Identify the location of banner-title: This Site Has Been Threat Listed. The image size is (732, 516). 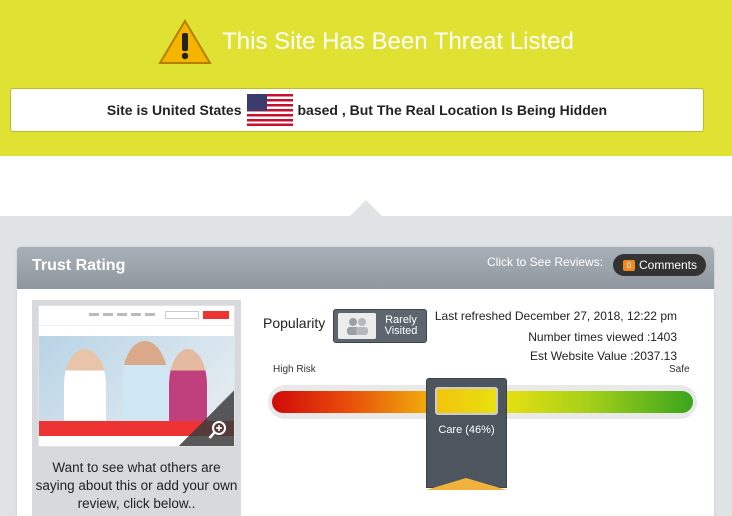
(366, 42).